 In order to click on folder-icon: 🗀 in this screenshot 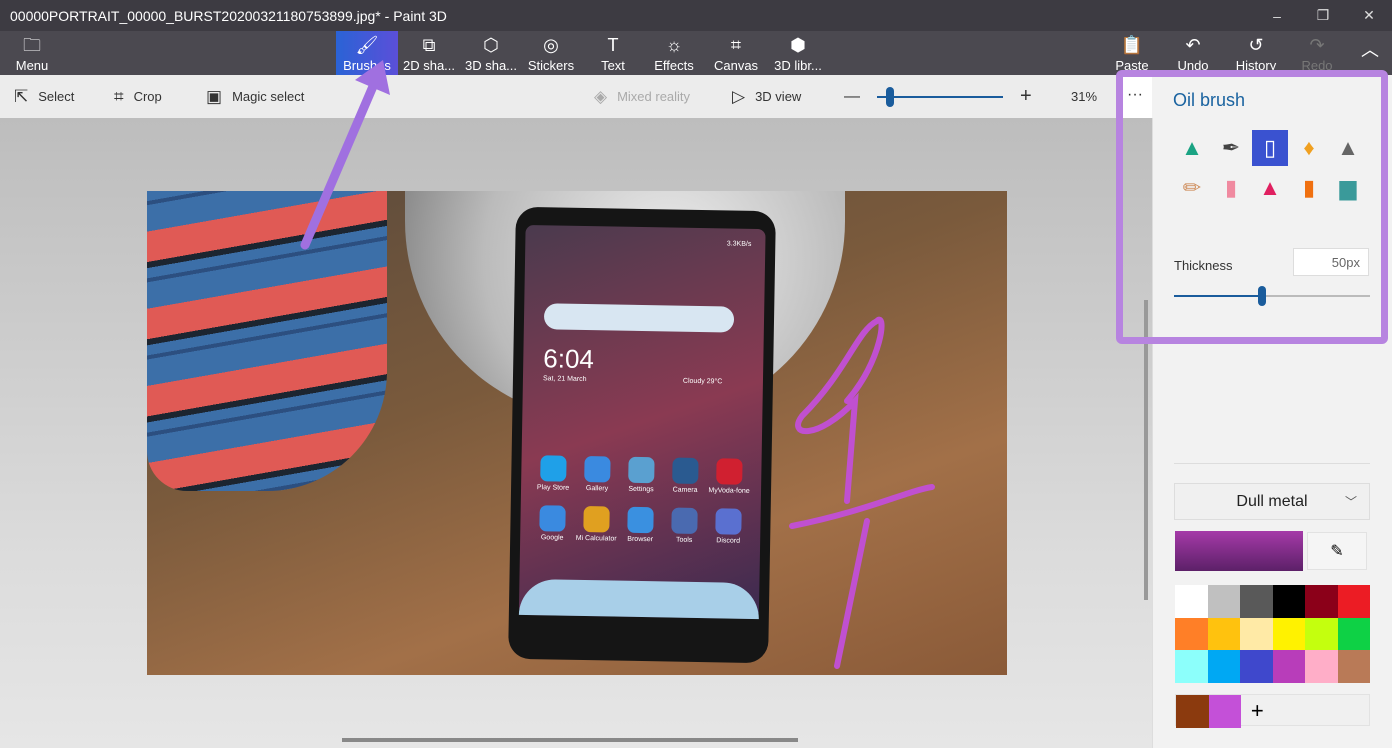, I will do `click(32, 45)`.